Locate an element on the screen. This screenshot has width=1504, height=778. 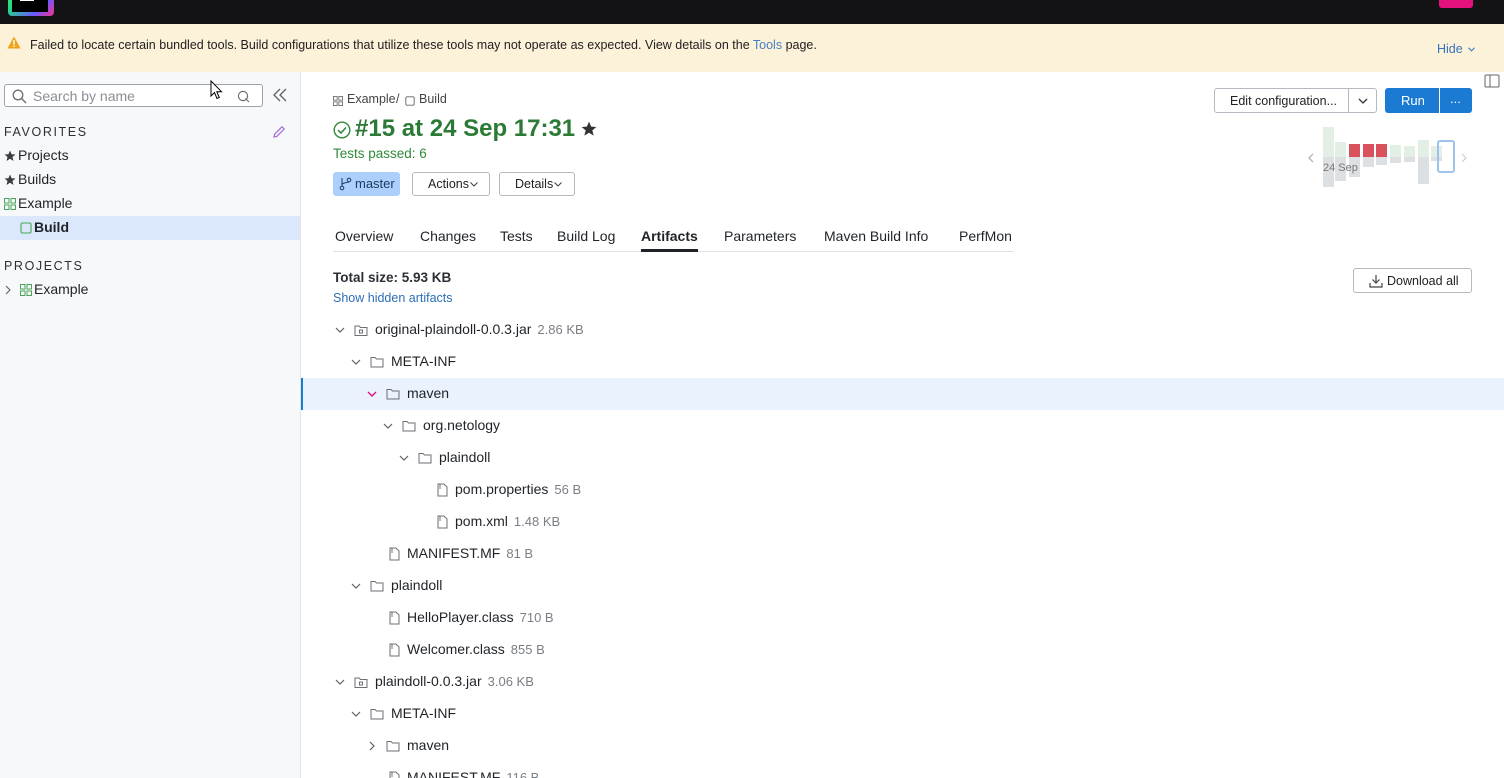
tree-row: MANIFEST.MF 116 B is located at coordinates (902, 770).